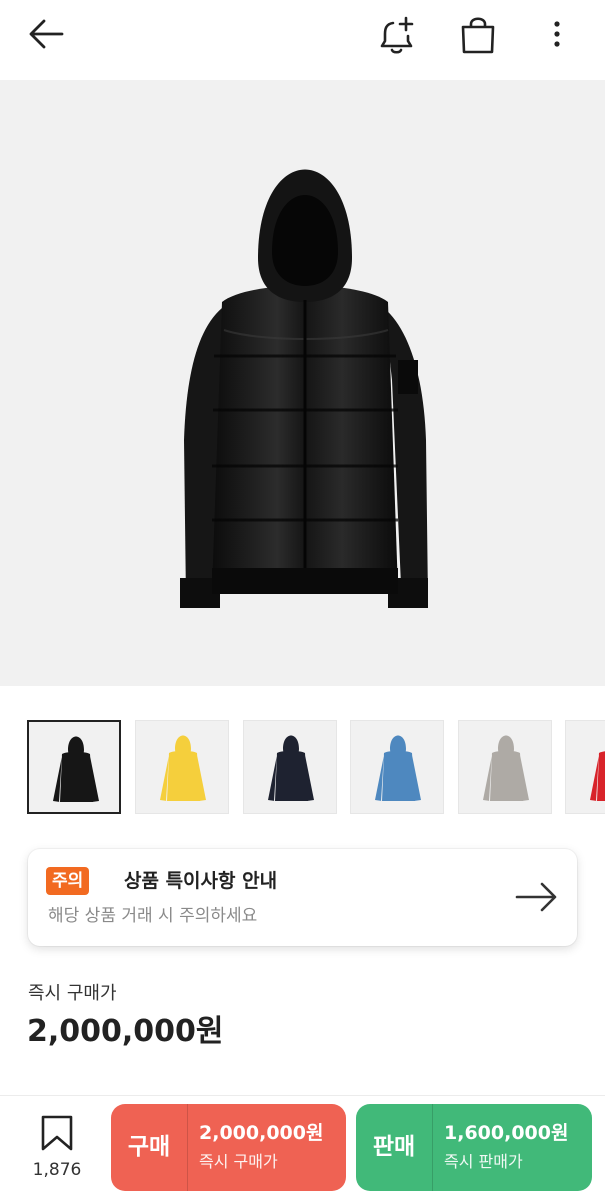 The image size is (605, 1200). I want to click on shopping-bag-icon, so click(478, 35).